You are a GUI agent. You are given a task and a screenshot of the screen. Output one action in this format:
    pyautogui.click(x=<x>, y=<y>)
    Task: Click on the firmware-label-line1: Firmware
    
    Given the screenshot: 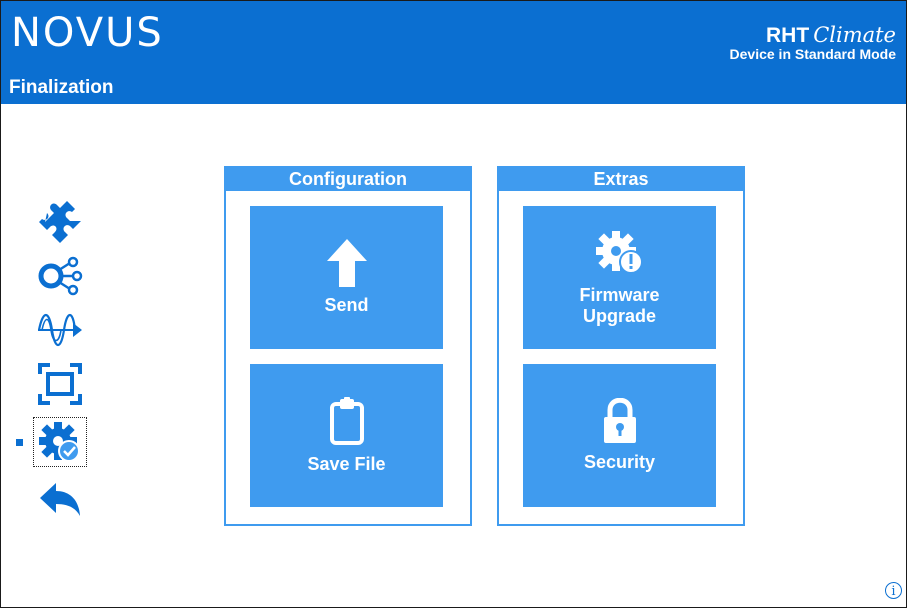 What is the action you would take?
    pyautogui.click(x=619, y=294)
    